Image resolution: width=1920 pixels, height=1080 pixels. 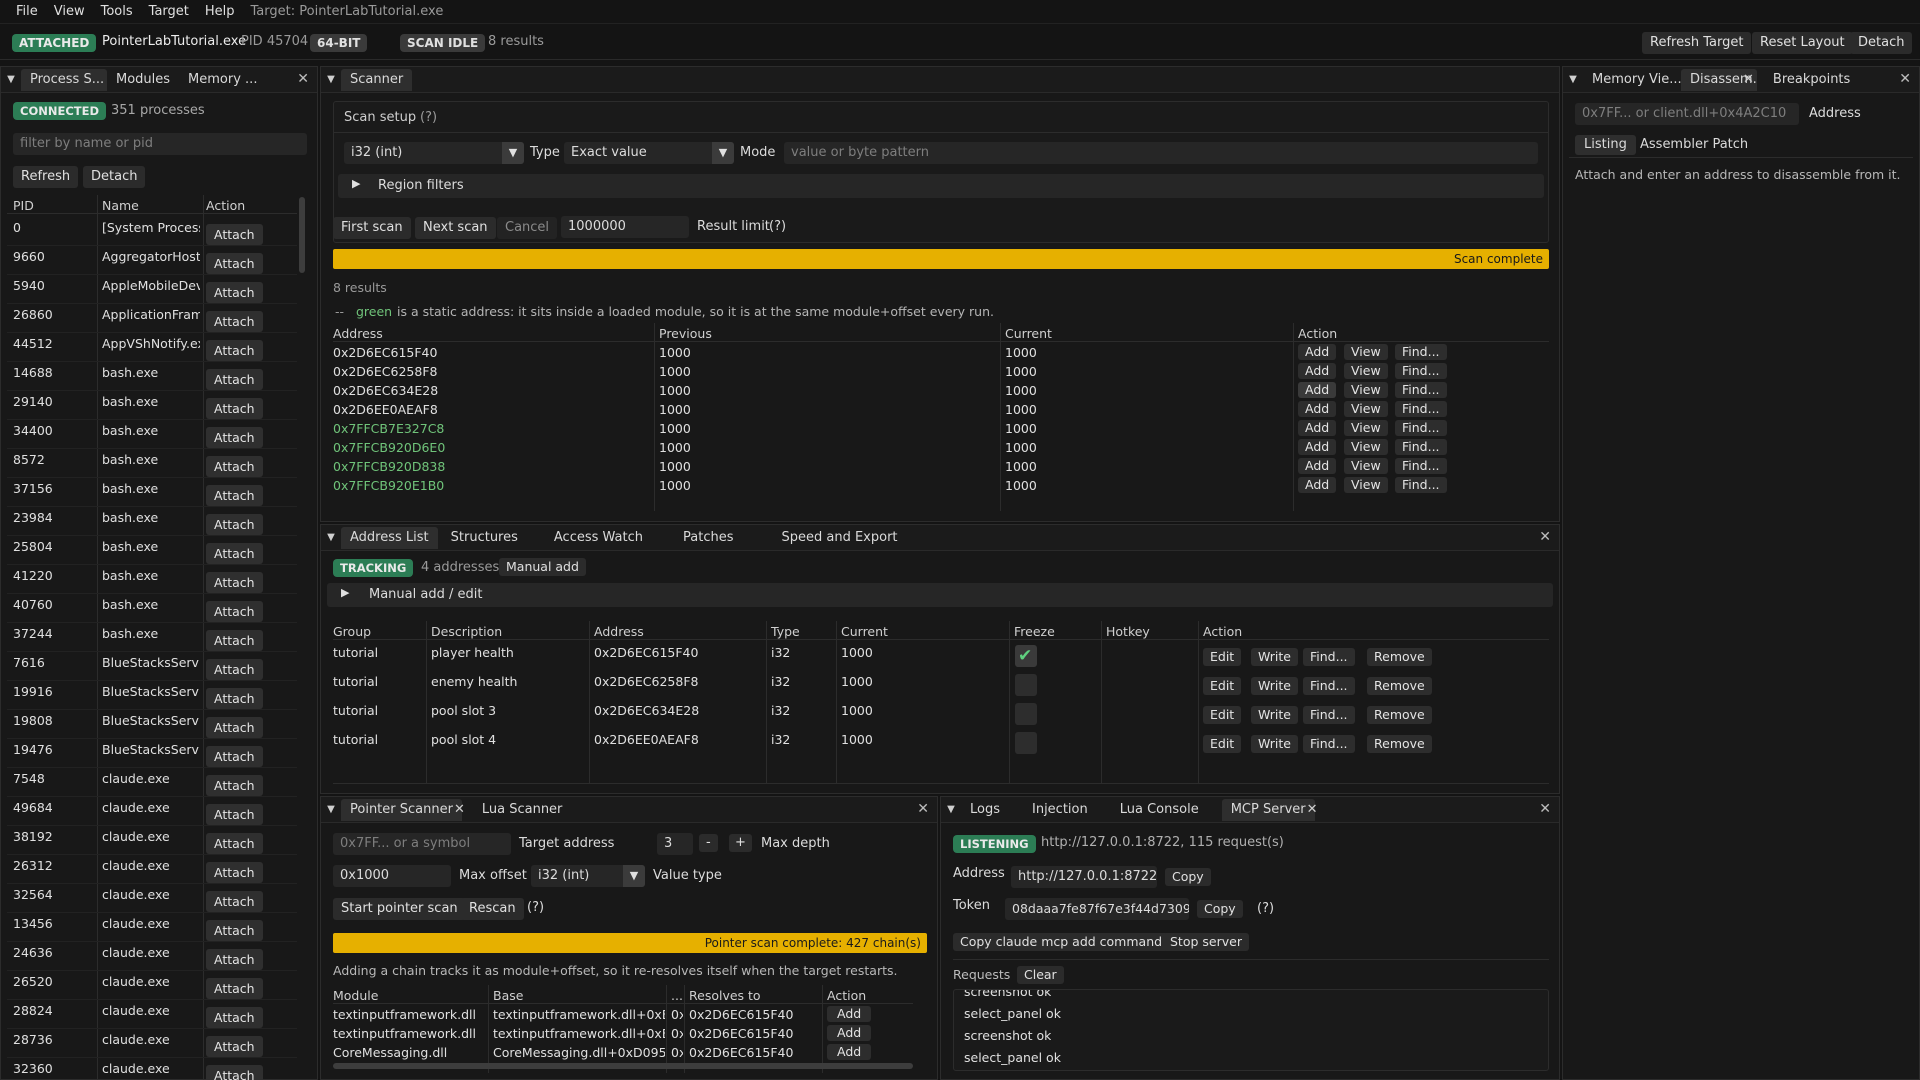 What do you see at coordinates (1206, 942) in the screenshot?
I see `stop-server-button: Stop server` at bounding box center [1206, 942].